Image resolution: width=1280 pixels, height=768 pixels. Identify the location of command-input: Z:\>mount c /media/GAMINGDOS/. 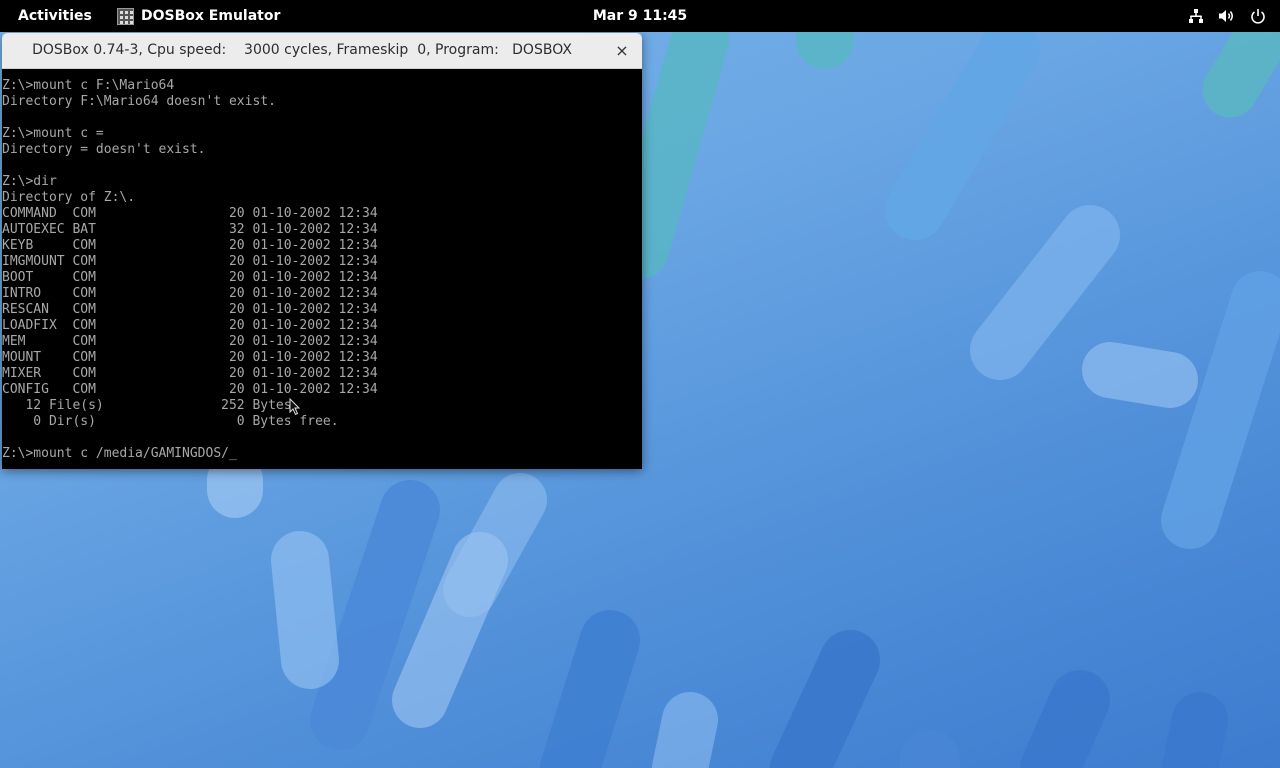
(115, 453).